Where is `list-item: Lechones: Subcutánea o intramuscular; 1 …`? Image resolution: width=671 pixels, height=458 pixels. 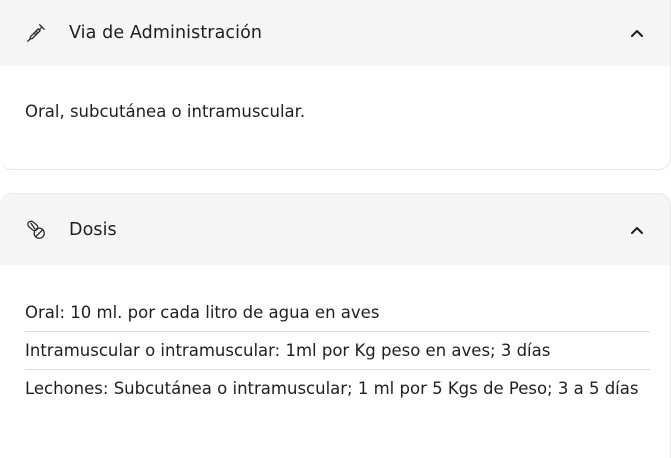
list-item: Lechones: Subcutánea o intramuscular; 1 … is located at coordinates (332, 388).